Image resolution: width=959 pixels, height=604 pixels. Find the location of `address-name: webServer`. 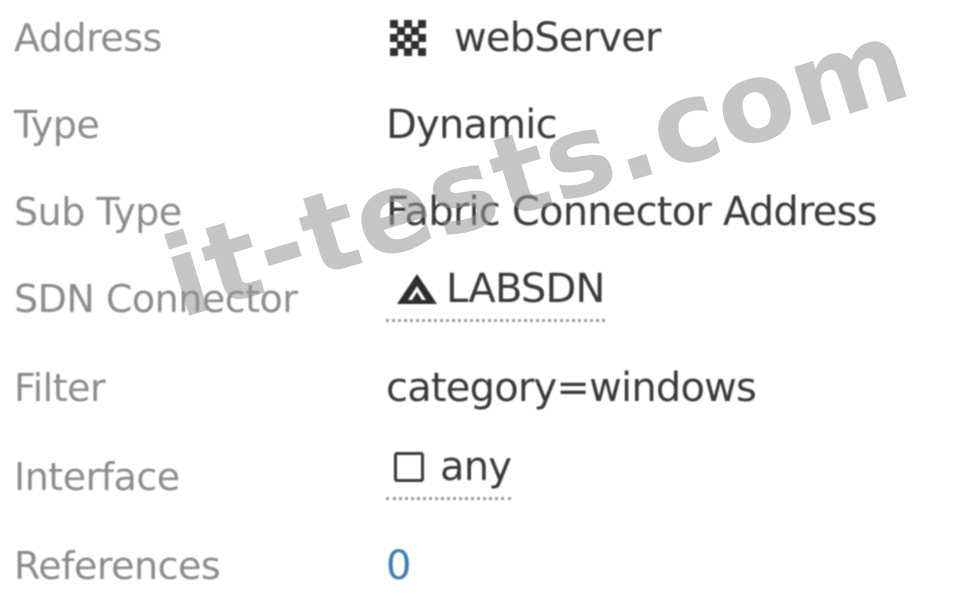

address-name: webServer is located at coordinates (557, 38).